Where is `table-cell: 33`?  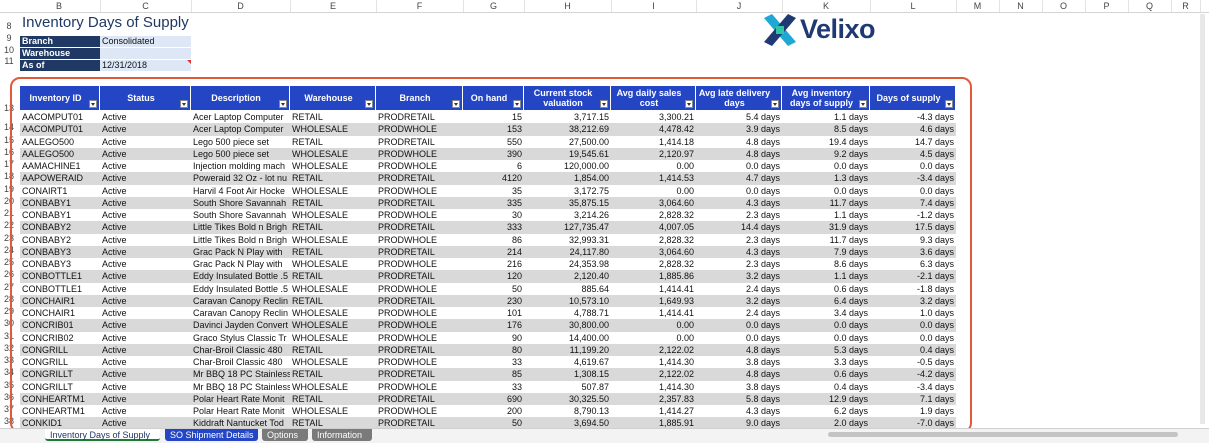
table-cell: 33 is located at coordinates (493, 362).